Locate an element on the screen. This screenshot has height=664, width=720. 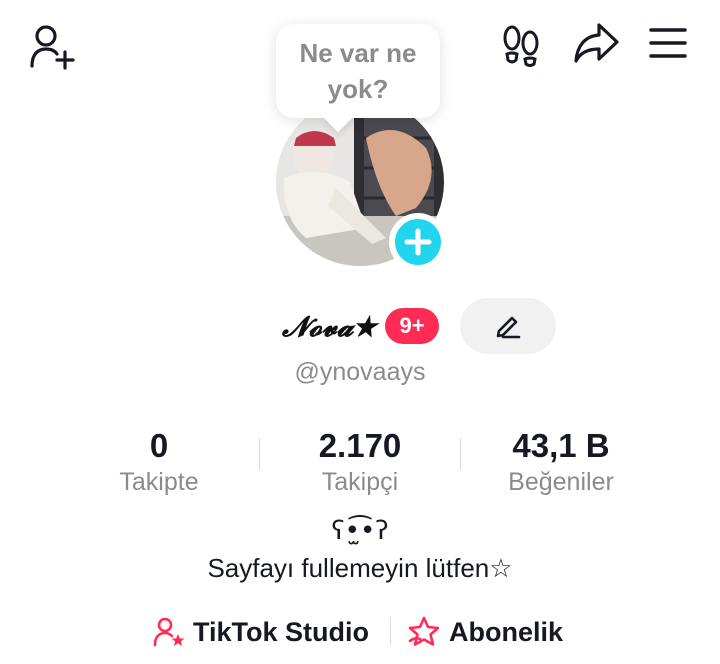
following-count: 0 is located at coordinates (159, 445).